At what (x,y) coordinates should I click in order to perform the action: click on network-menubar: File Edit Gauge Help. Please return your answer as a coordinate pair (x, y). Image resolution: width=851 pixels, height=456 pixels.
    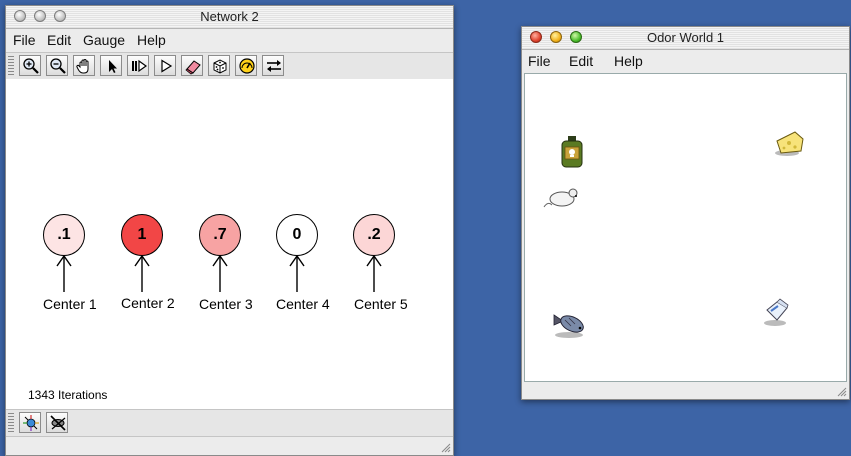
    Looking at the image, I should click on (229, 40).